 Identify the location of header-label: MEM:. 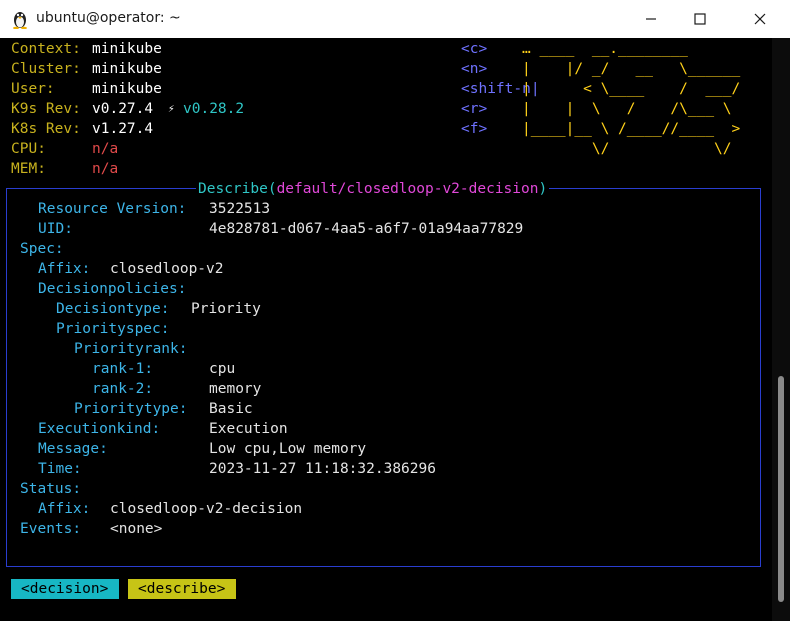
(28, 169).